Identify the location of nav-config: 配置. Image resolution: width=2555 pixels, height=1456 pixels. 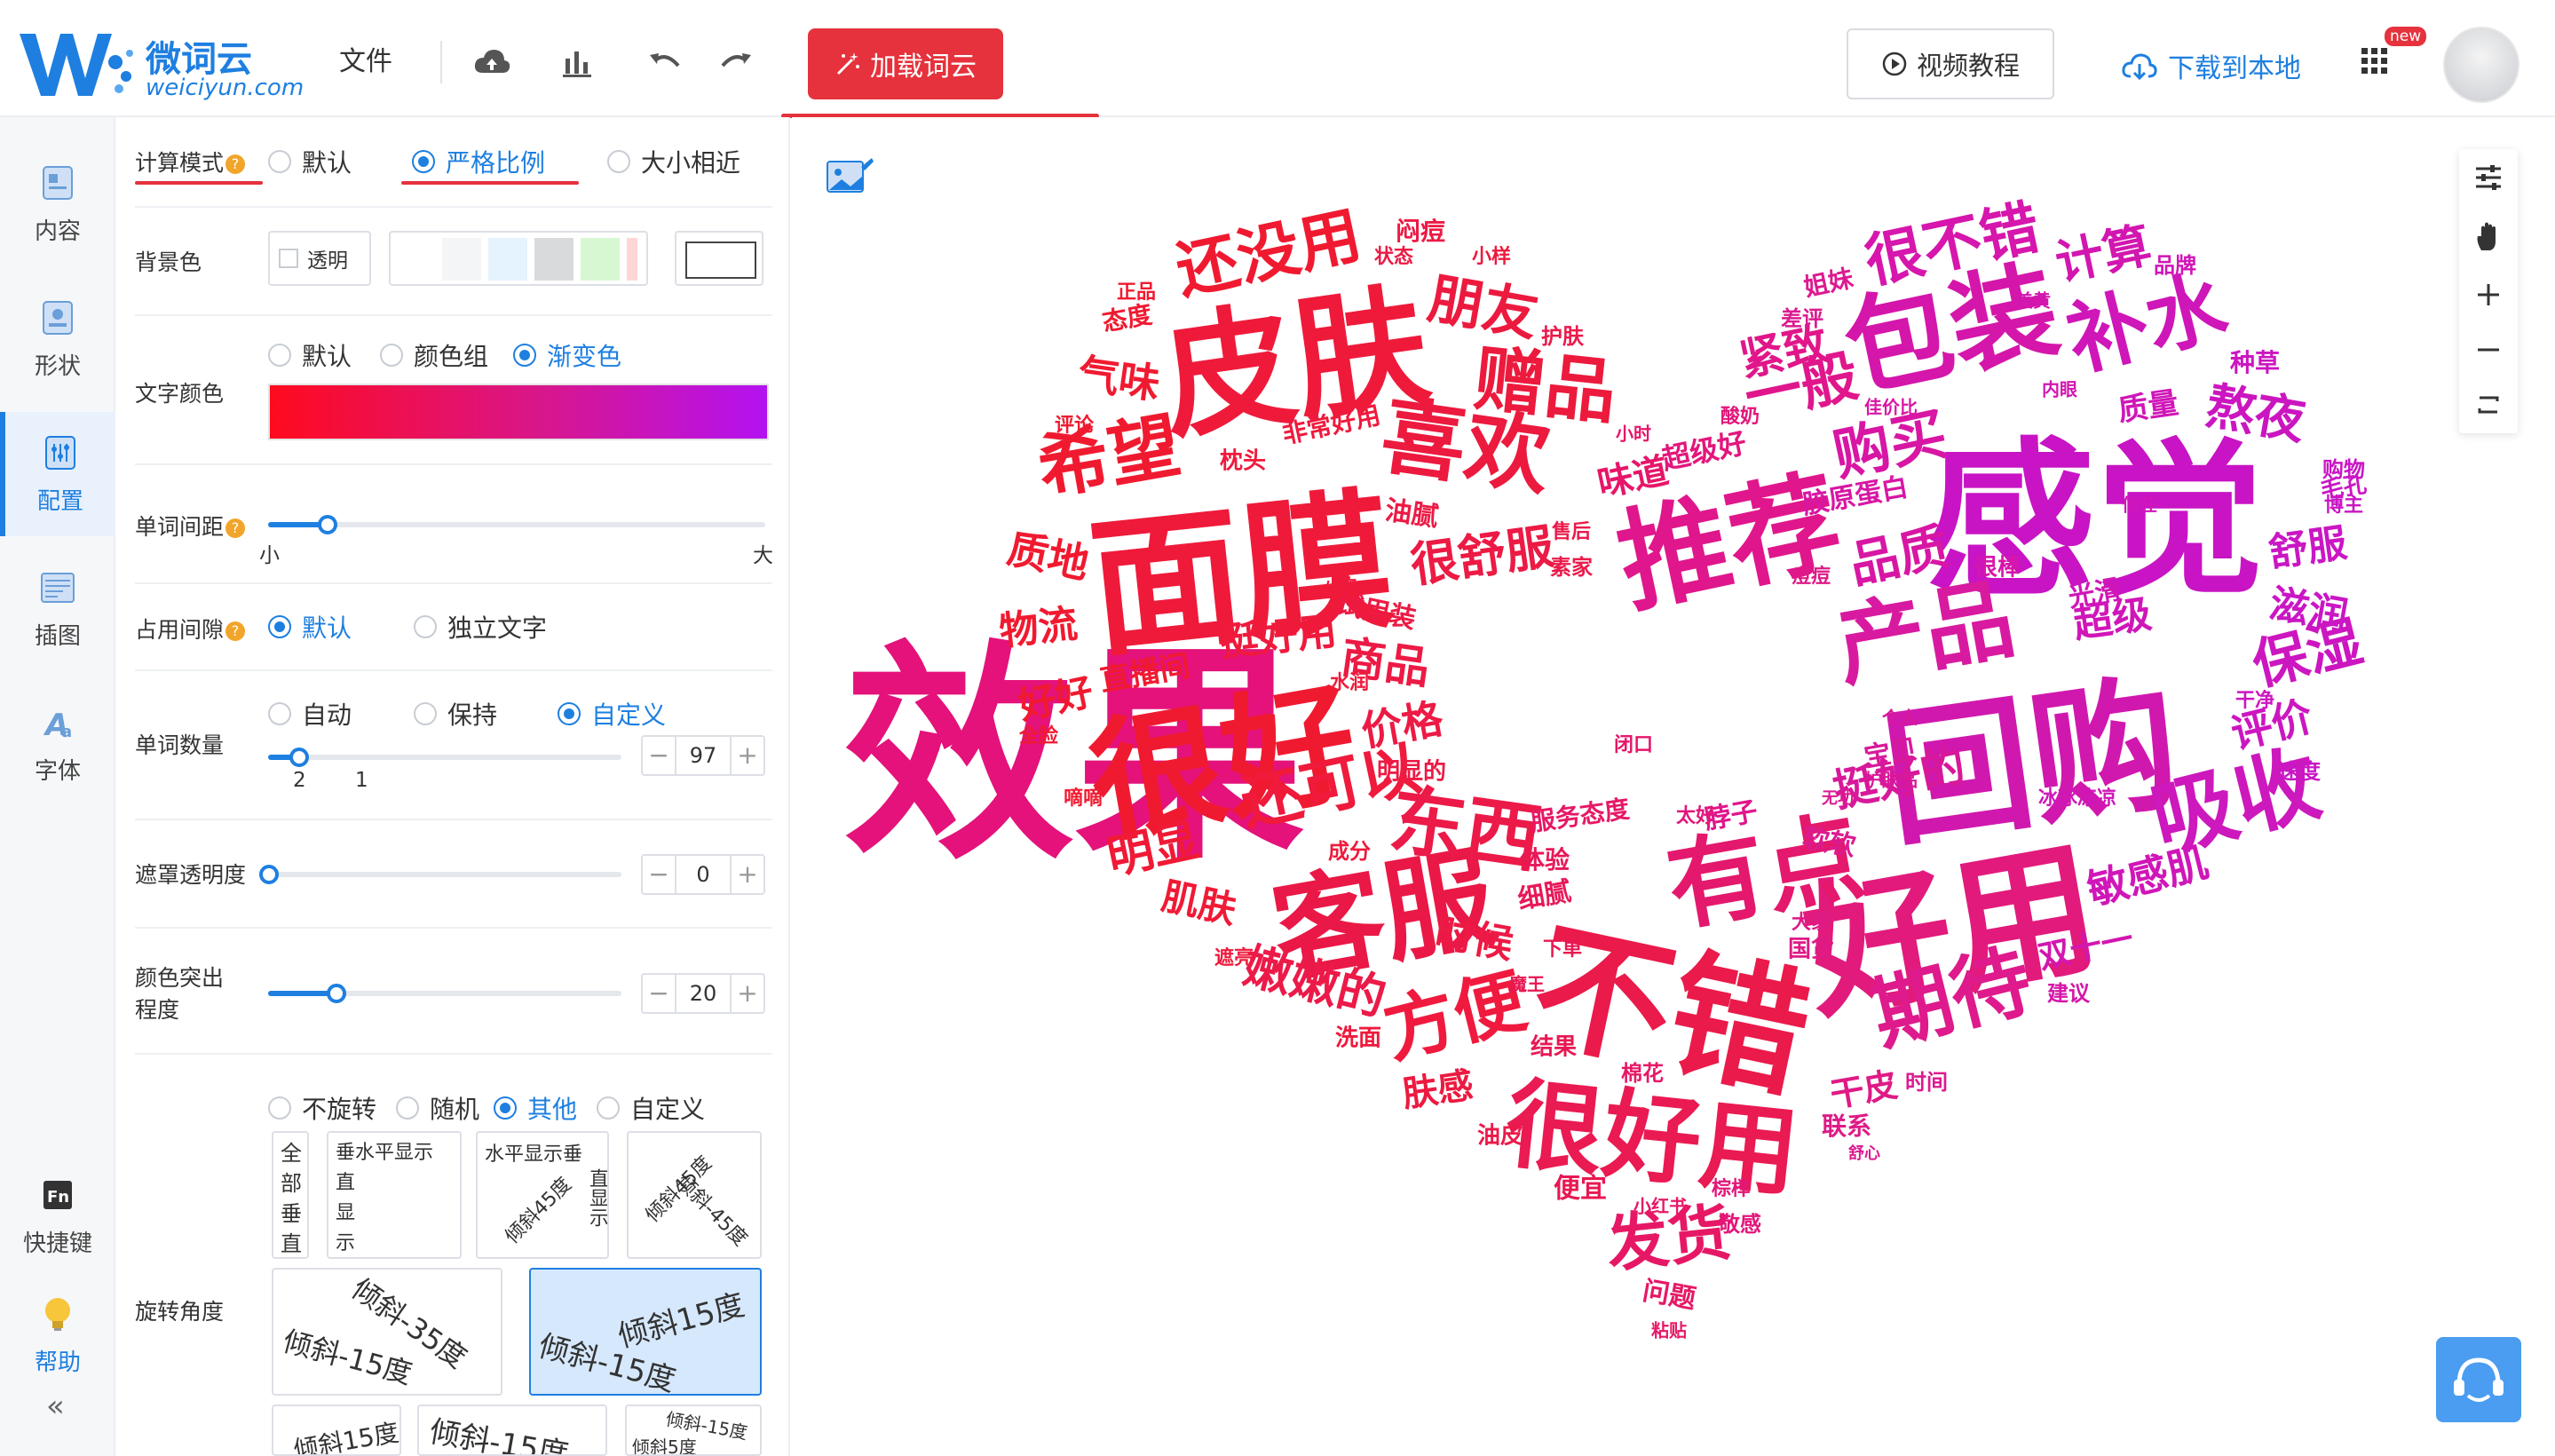
(58, 474).